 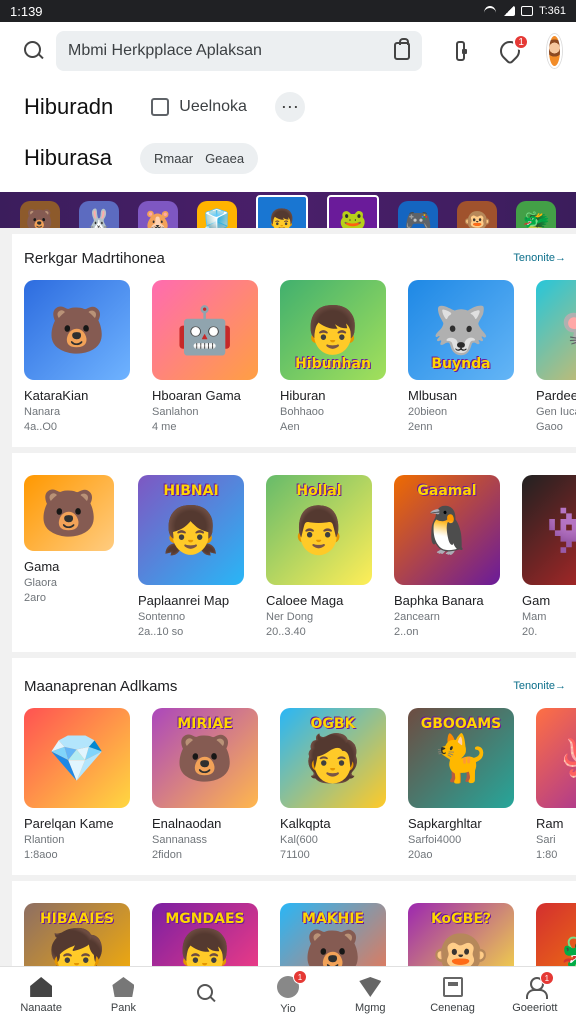 What do you see at coordinates (461, 364) in the screenshot?
I see `app-logo-text: Buynda` at bounding box center [461, 364].